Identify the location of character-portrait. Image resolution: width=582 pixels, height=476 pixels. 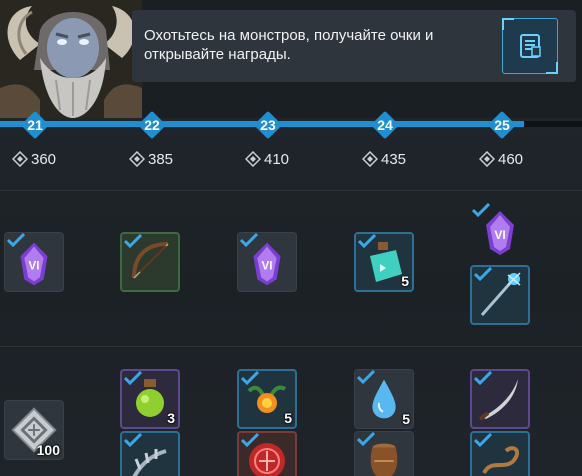
(71, 59).